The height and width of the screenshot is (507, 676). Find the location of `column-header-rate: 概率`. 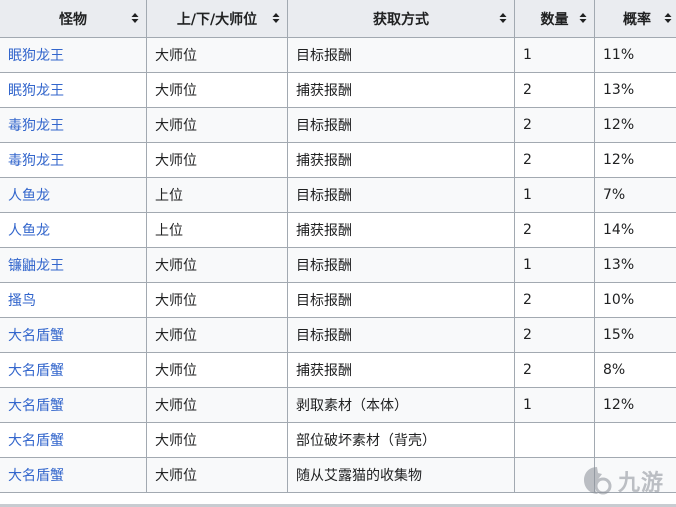

column-header-rate: 概率 is located at coordinates (635, 19).